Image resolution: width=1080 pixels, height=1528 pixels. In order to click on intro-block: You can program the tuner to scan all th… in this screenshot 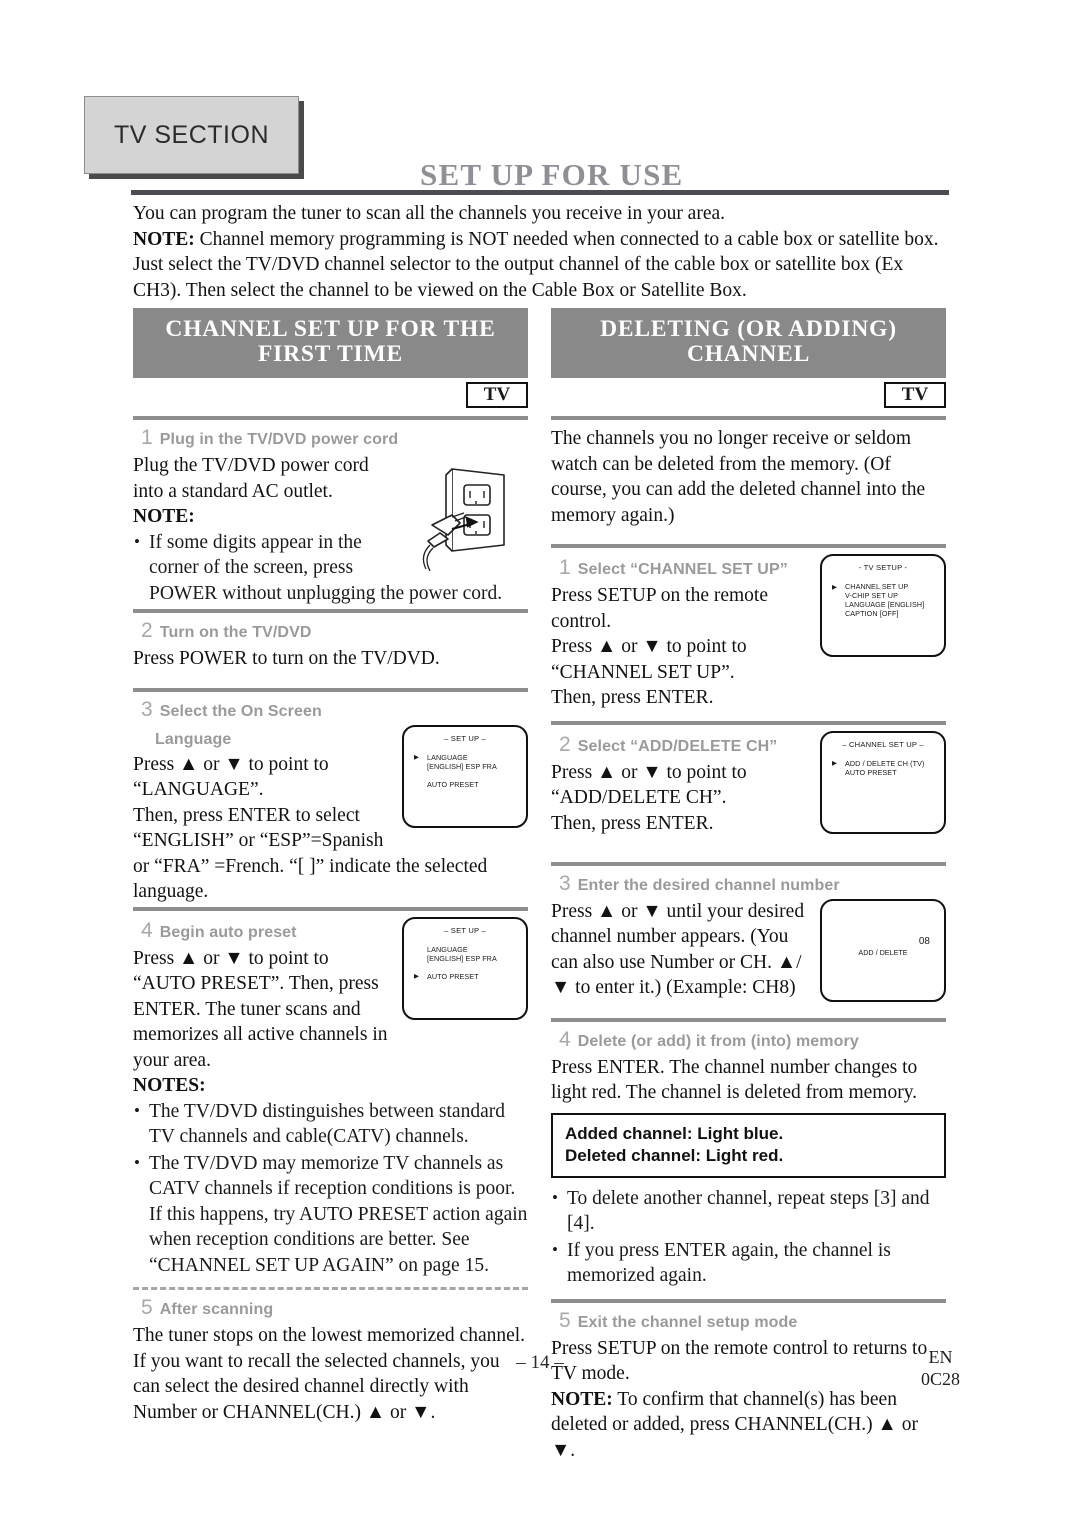, I will do `click(542, 252)`.